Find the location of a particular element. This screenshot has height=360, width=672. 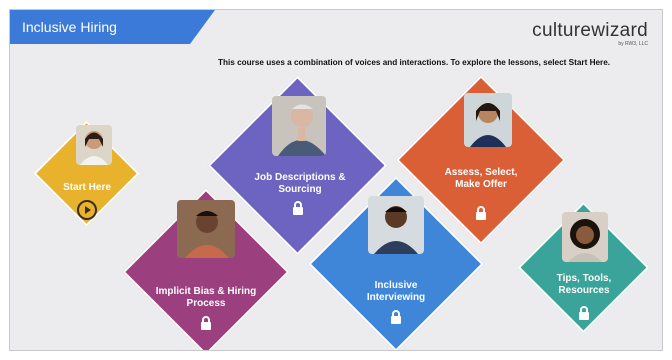

inclusive-interviewing-label: Inclusive Interviewing is located at coordinates (396, 291).